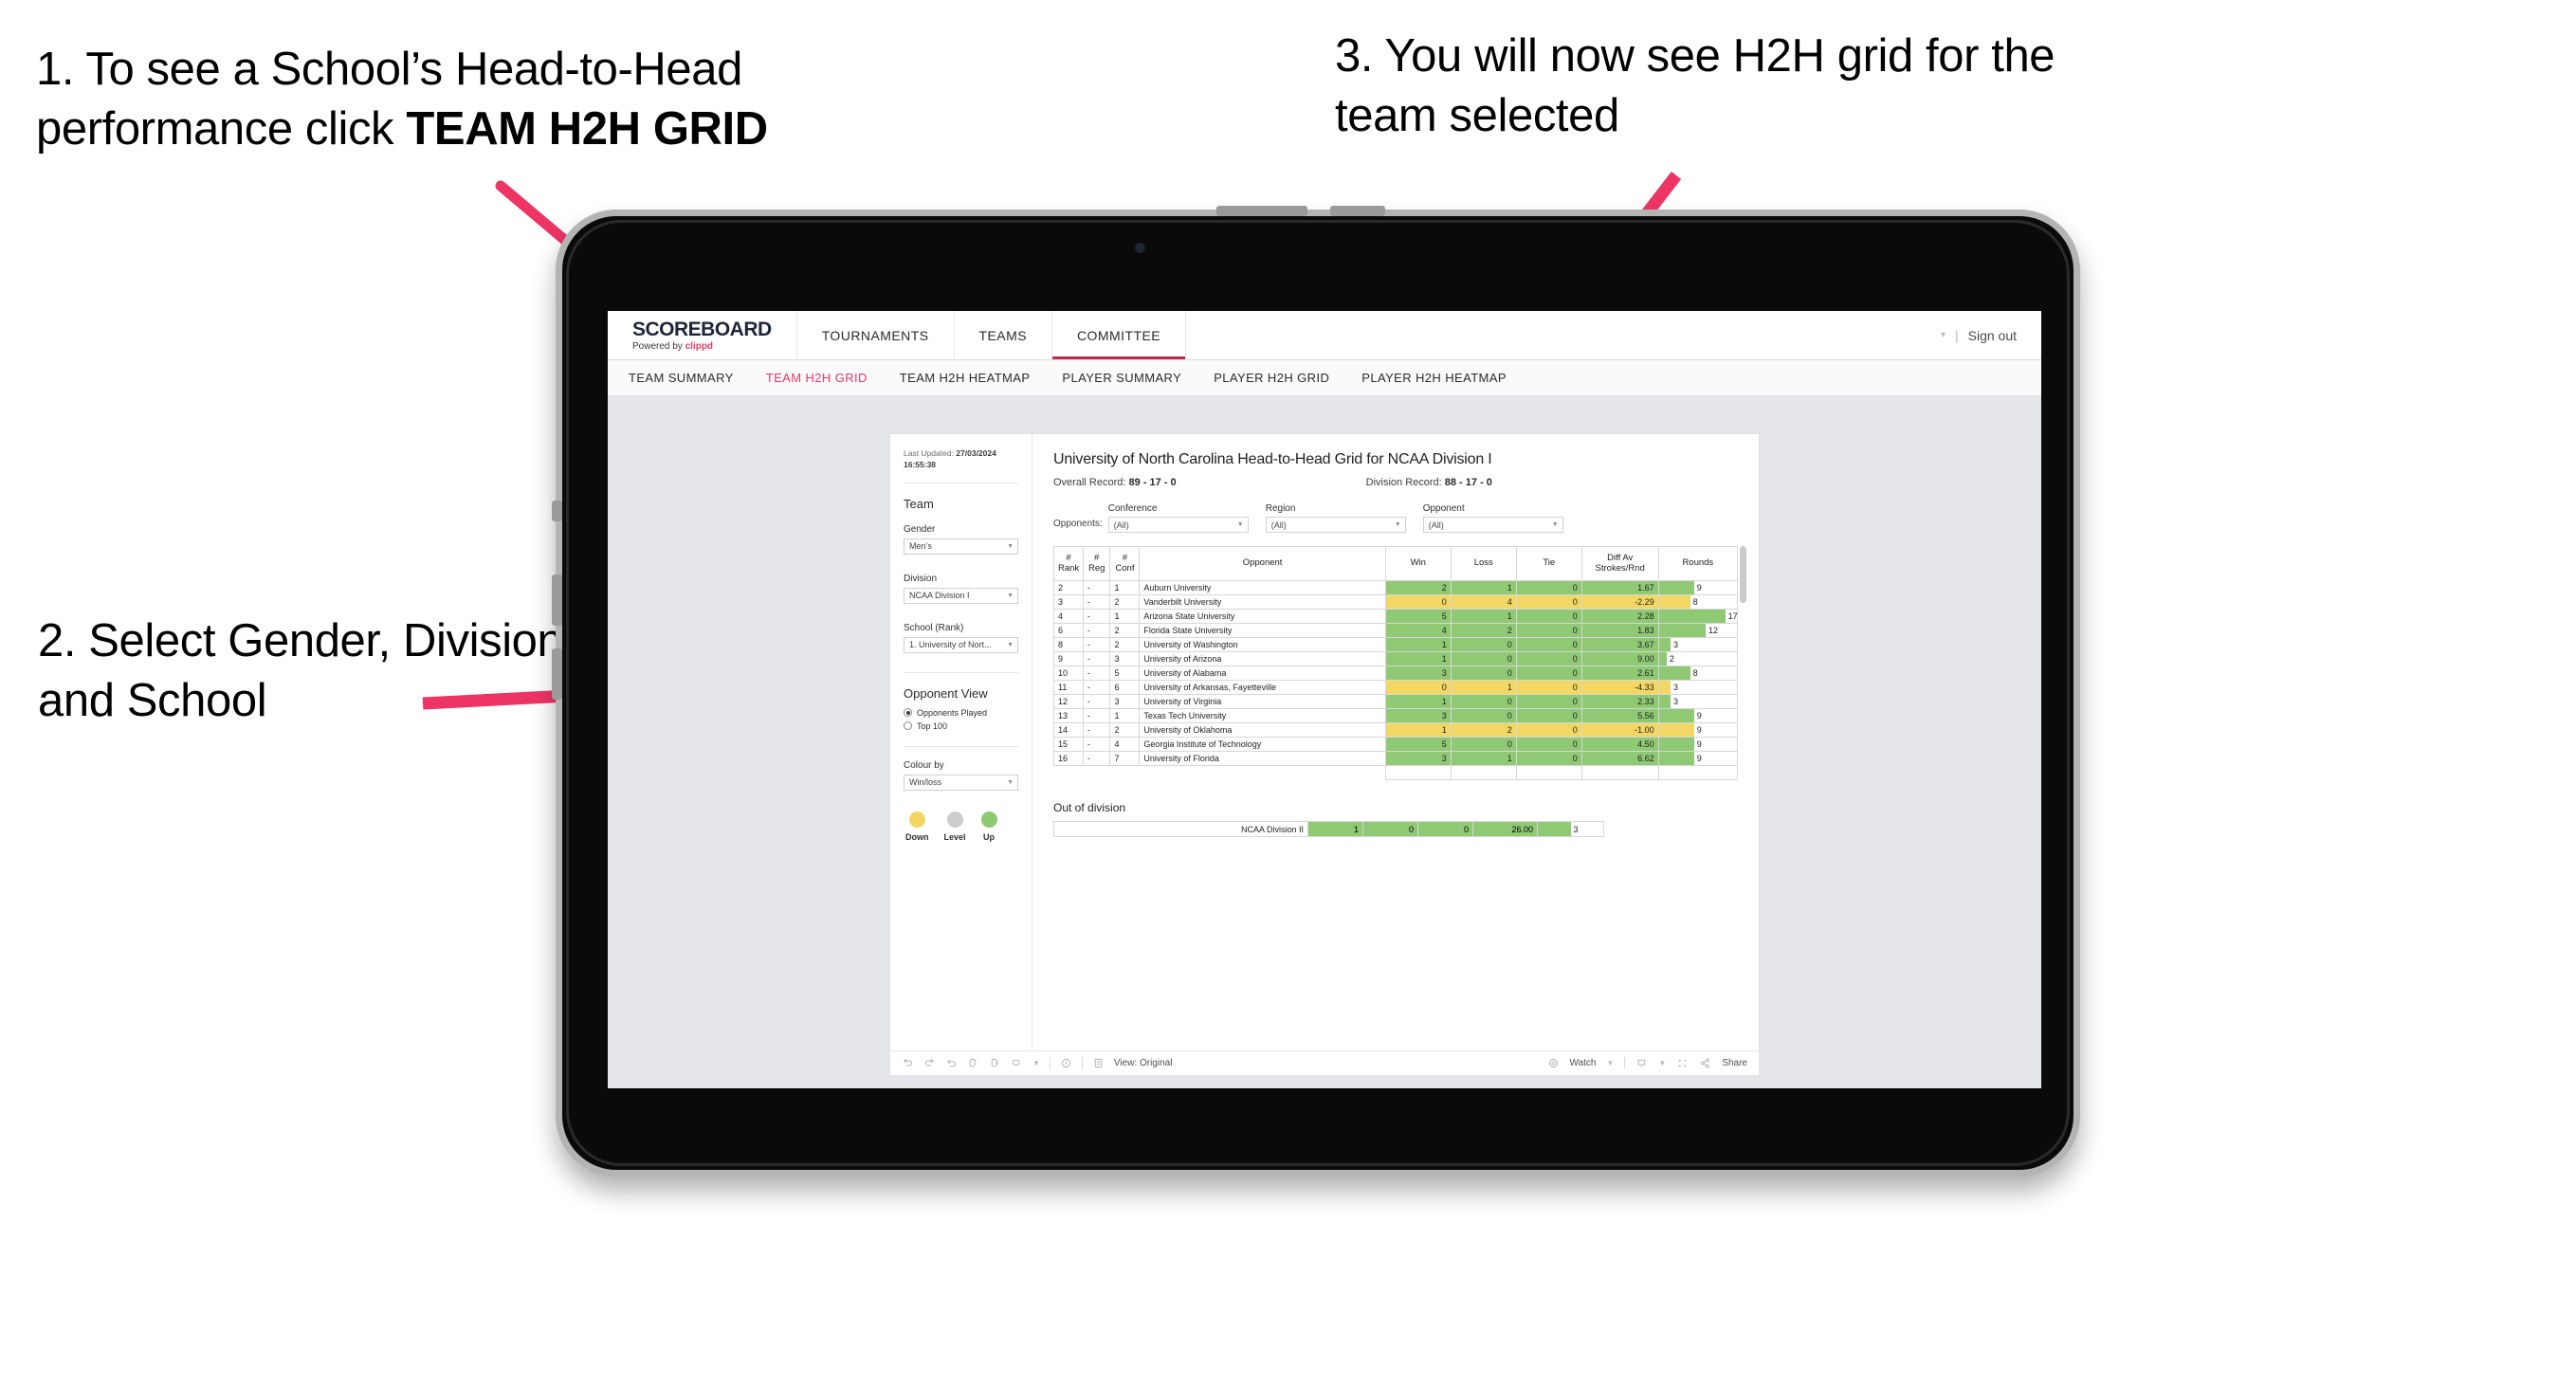 This screenshot has width=2576, height=1386. What do you see at coordinates (1743, 574) in the screenshot?
I see `grid-vertical-scrollbar` at bounding box center [1743, 574].